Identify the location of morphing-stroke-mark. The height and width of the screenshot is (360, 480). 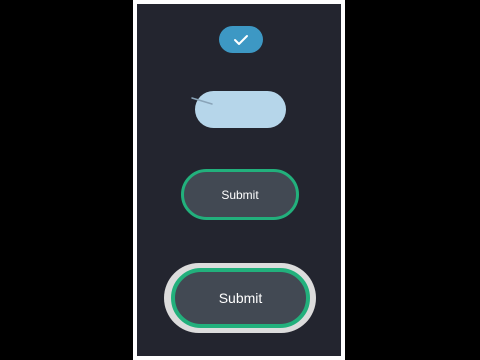
(202, 101).